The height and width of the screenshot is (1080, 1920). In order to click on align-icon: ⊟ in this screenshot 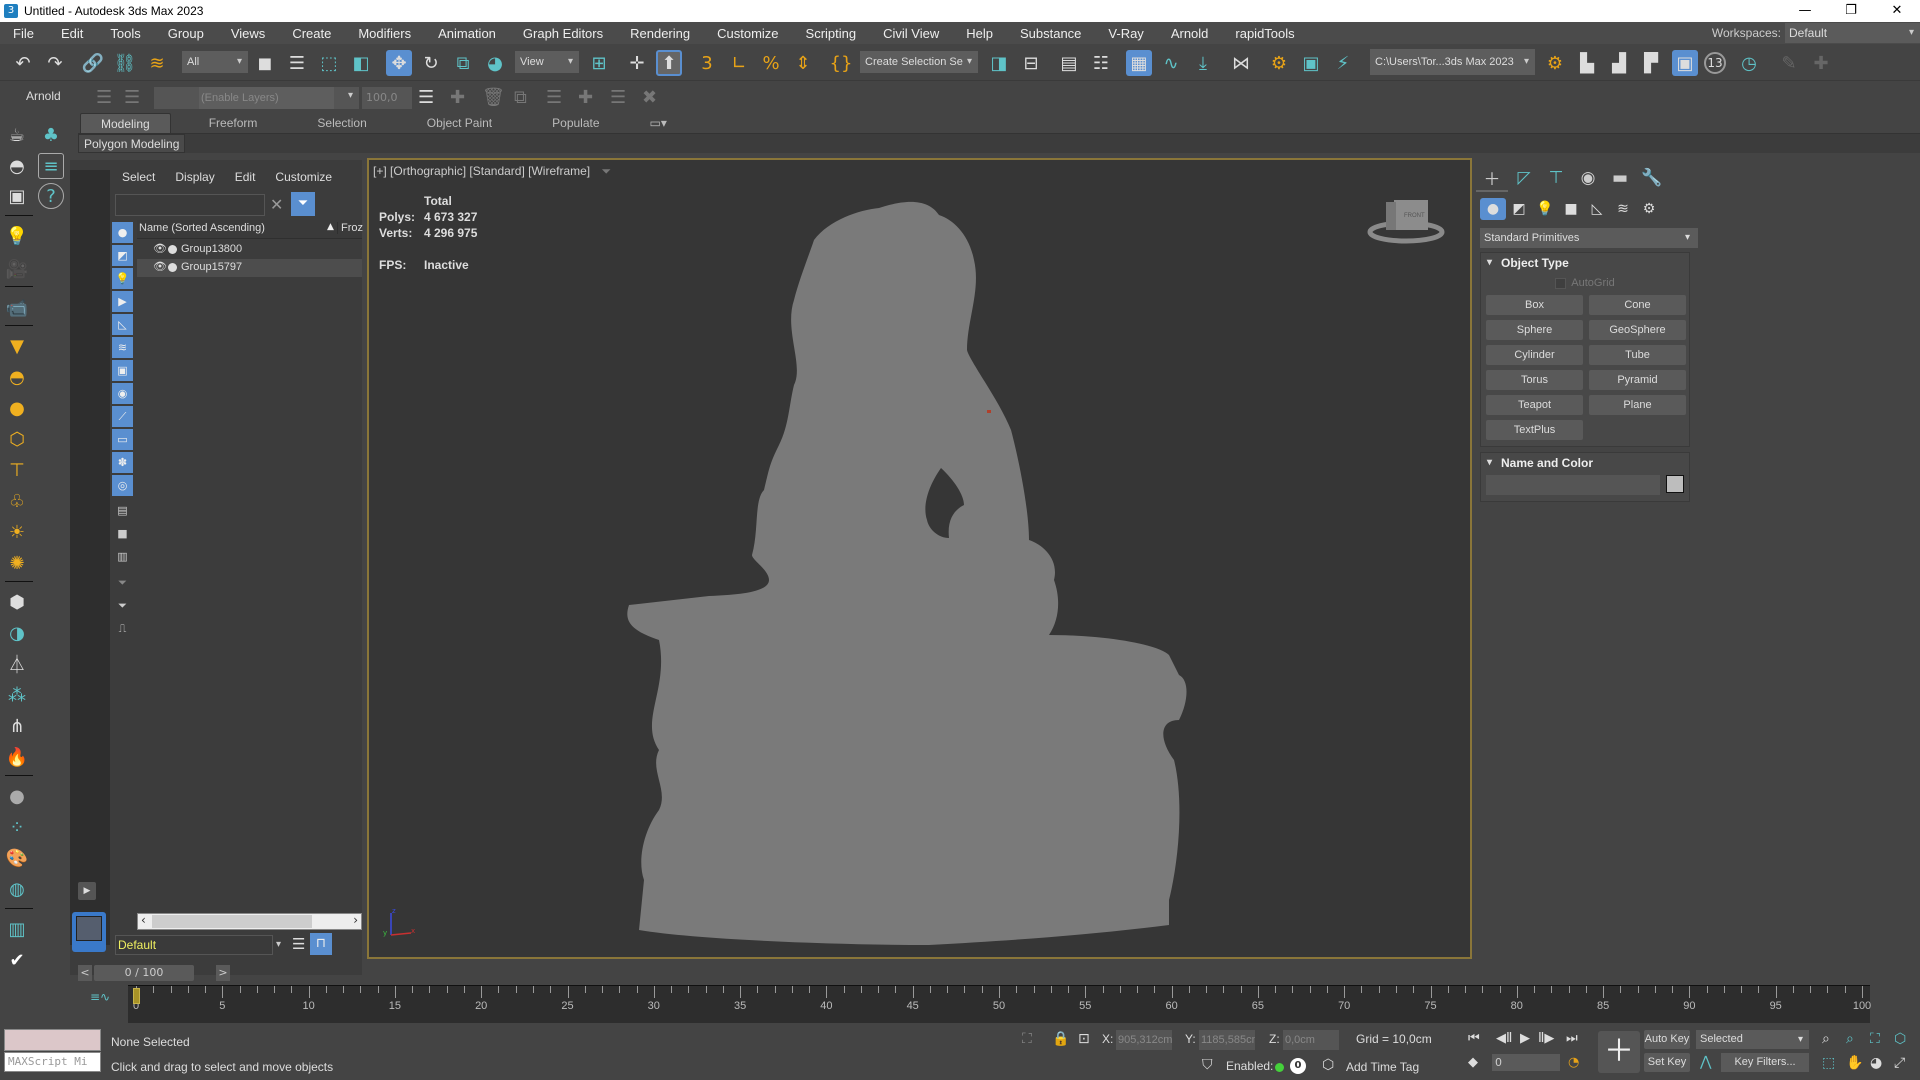, I will do `click(1031, 63)`.